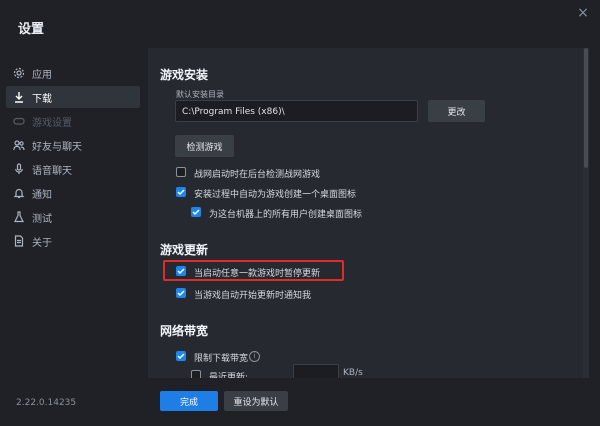 This screenshot has width=600, height=426. Describe the element at coordinates (200, 94) in the screenshot. I see `install-dir-label: 默认安装目录` at that location.